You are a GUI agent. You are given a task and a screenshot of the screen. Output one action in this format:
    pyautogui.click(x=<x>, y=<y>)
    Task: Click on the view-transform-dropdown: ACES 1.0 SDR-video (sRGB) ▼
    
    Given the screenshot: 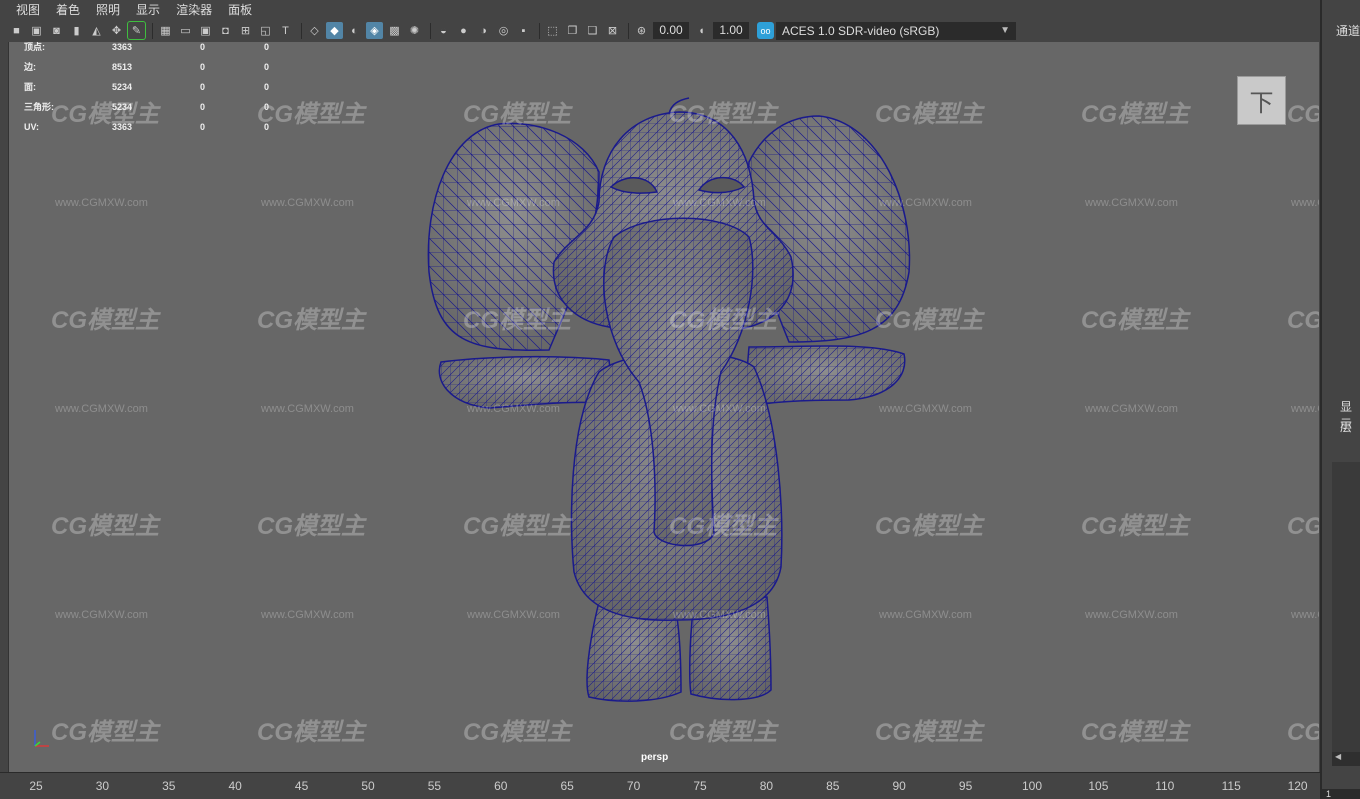 What is the action you would take?
    pyautogui.click(x=896, y=30)
    